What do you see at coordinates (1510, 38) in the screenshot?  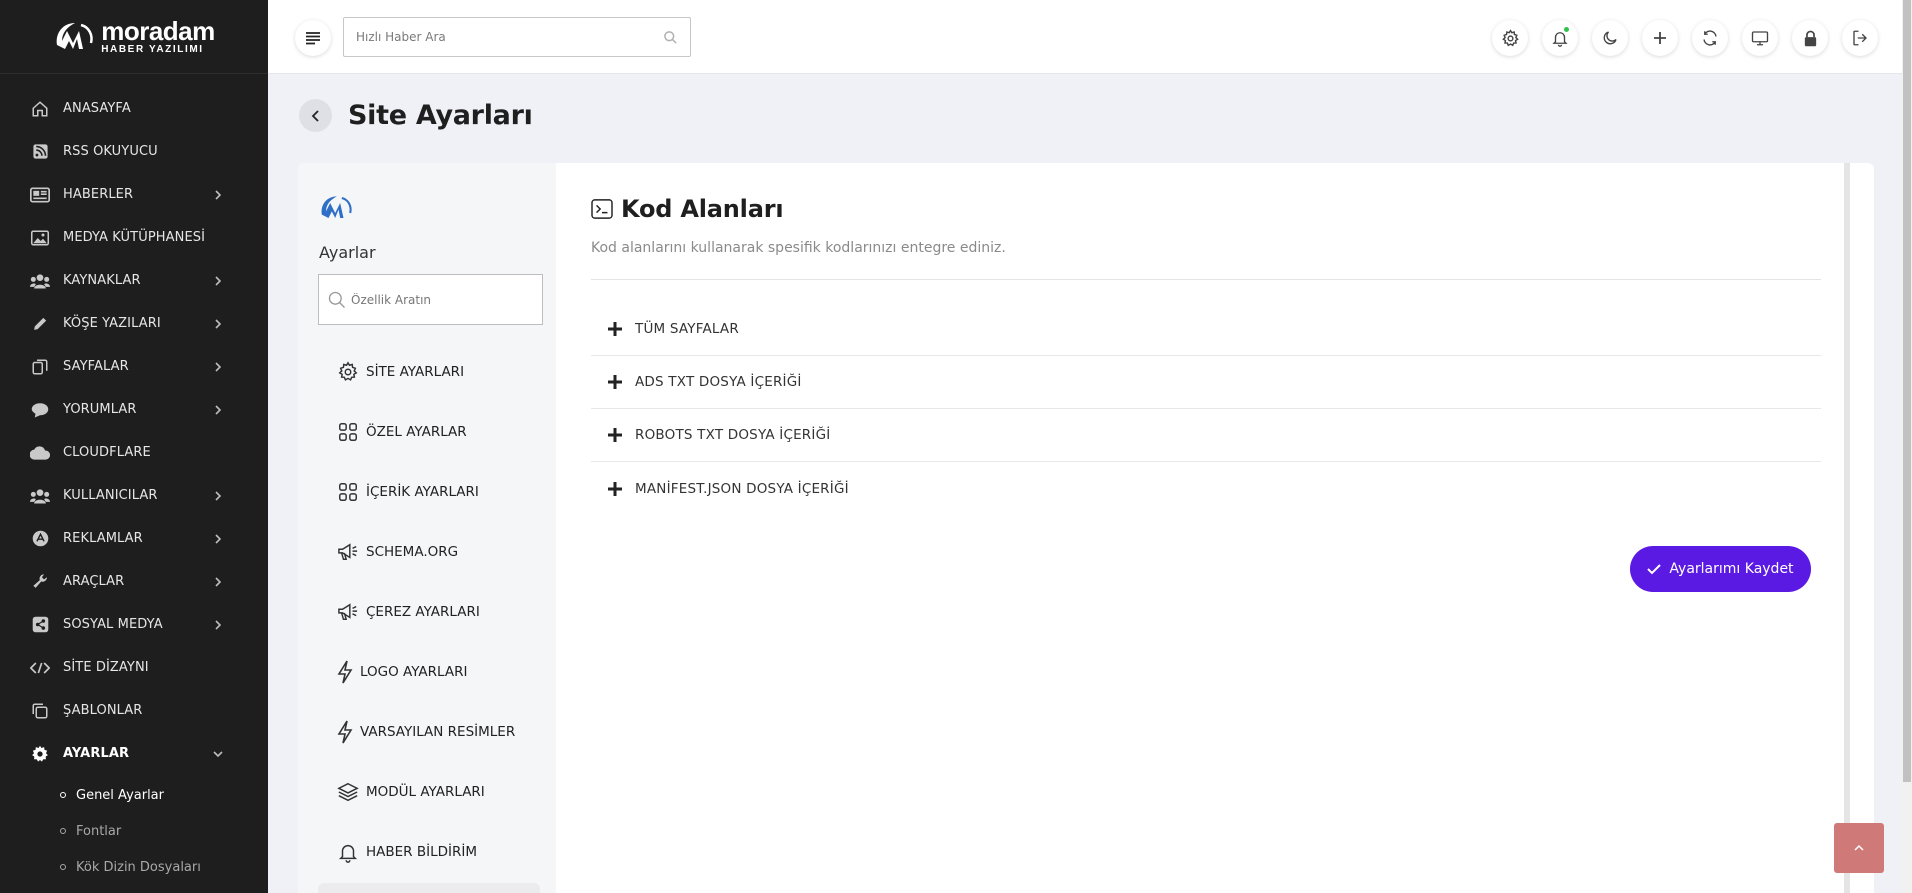 I see `settings-button` at bounding box center [1510, 38].